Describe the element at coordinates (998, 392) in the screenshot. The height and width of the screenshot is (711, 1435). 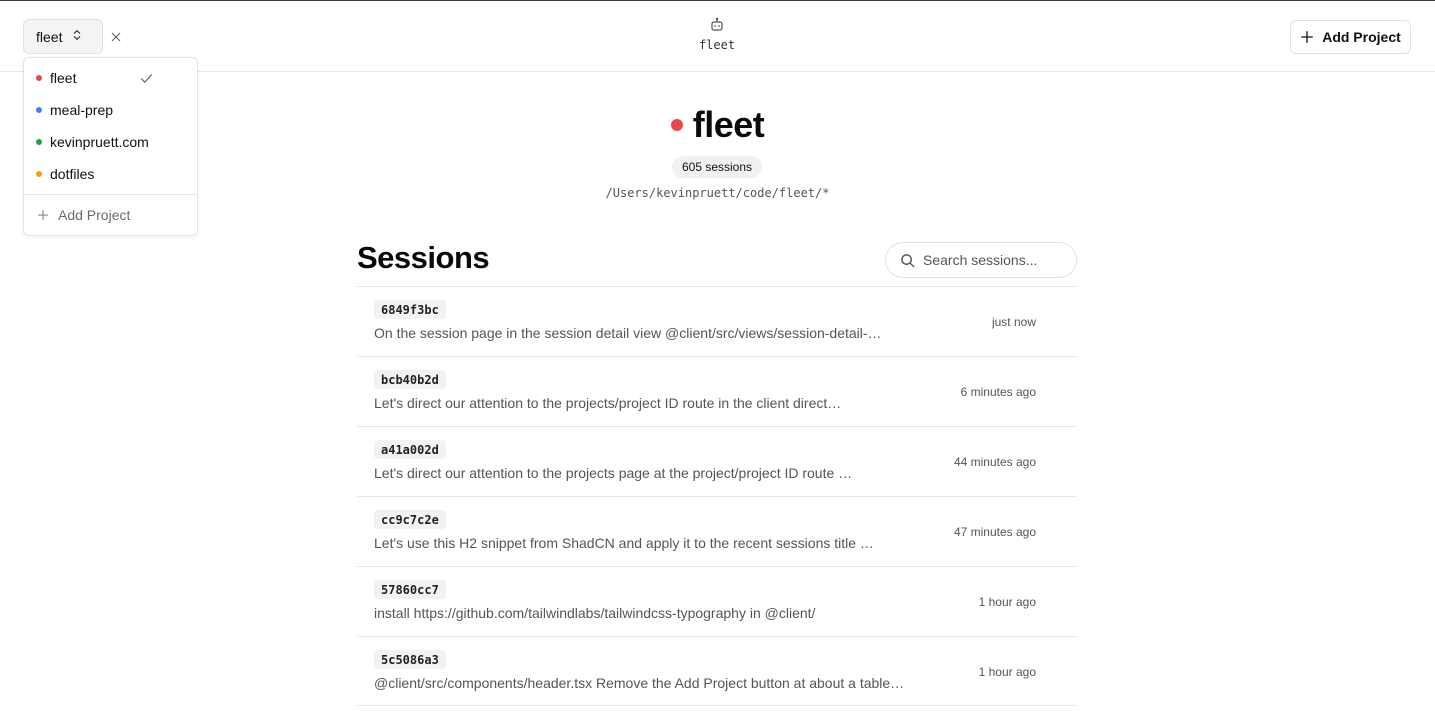
I see `session-timestamp: 6 minutes ago` at that location.